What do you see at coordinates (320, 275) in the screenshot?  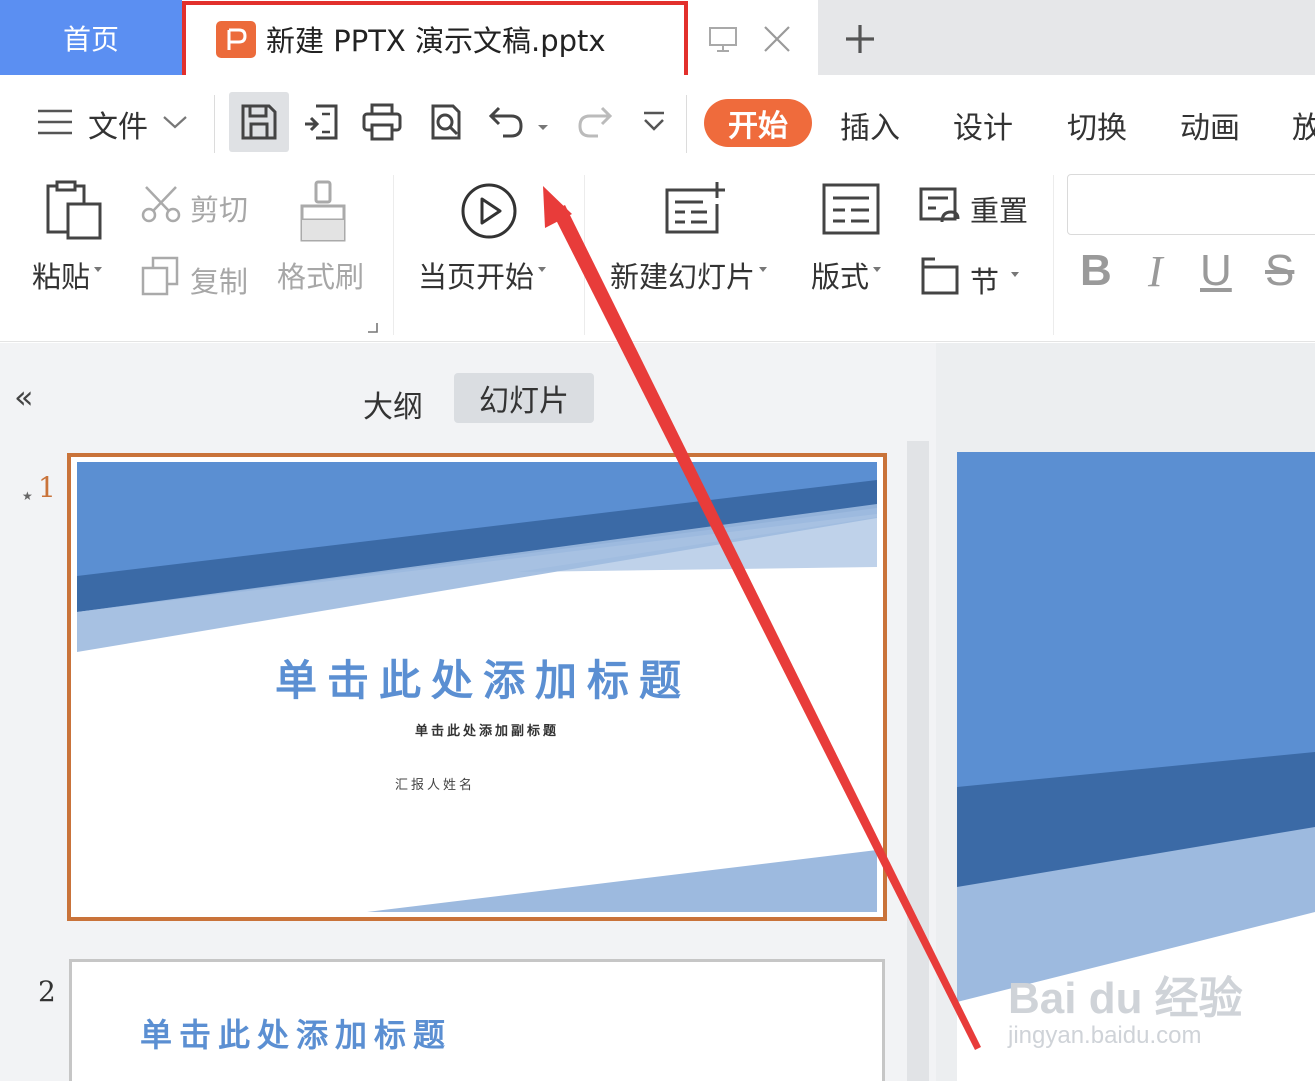 I see `format-painter-button: 格式刷` at bounding box center [320, 275].